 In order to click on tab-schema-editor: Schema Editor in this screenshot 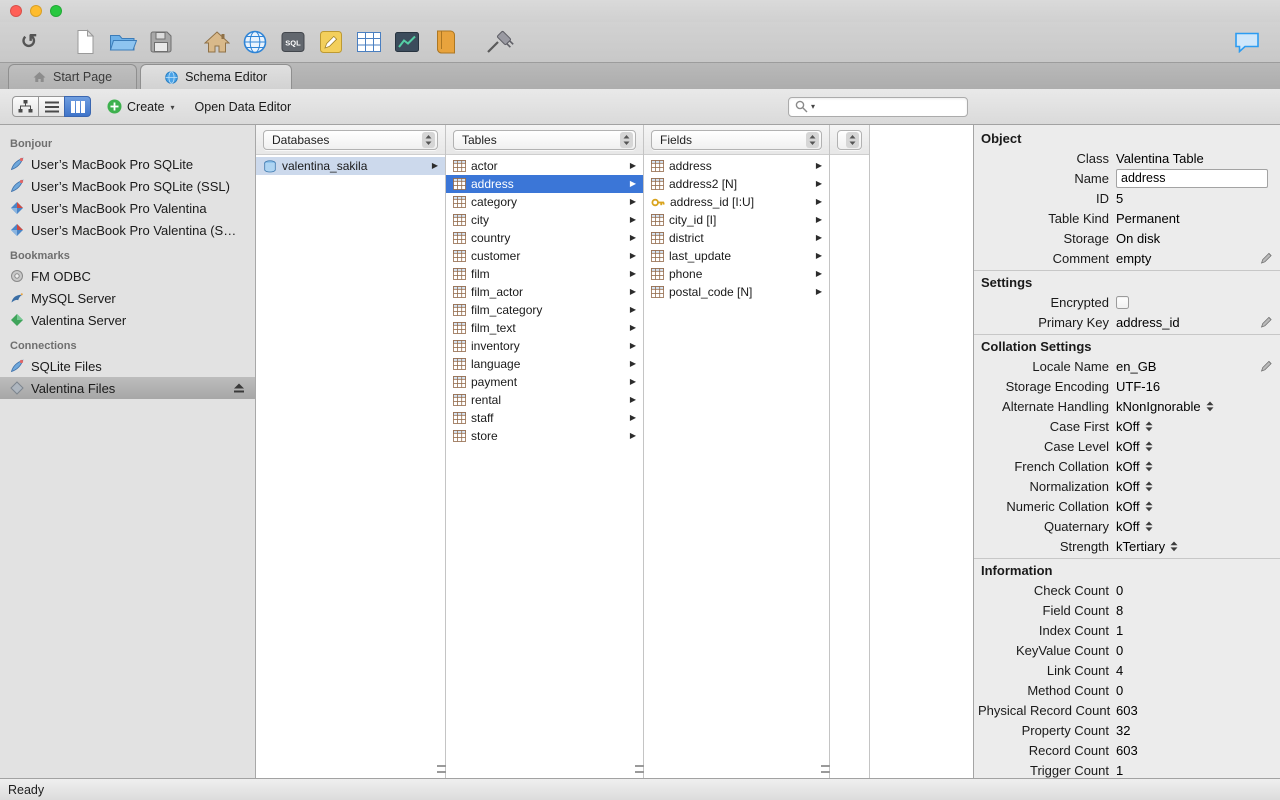, I will do `click(216, 76)`.